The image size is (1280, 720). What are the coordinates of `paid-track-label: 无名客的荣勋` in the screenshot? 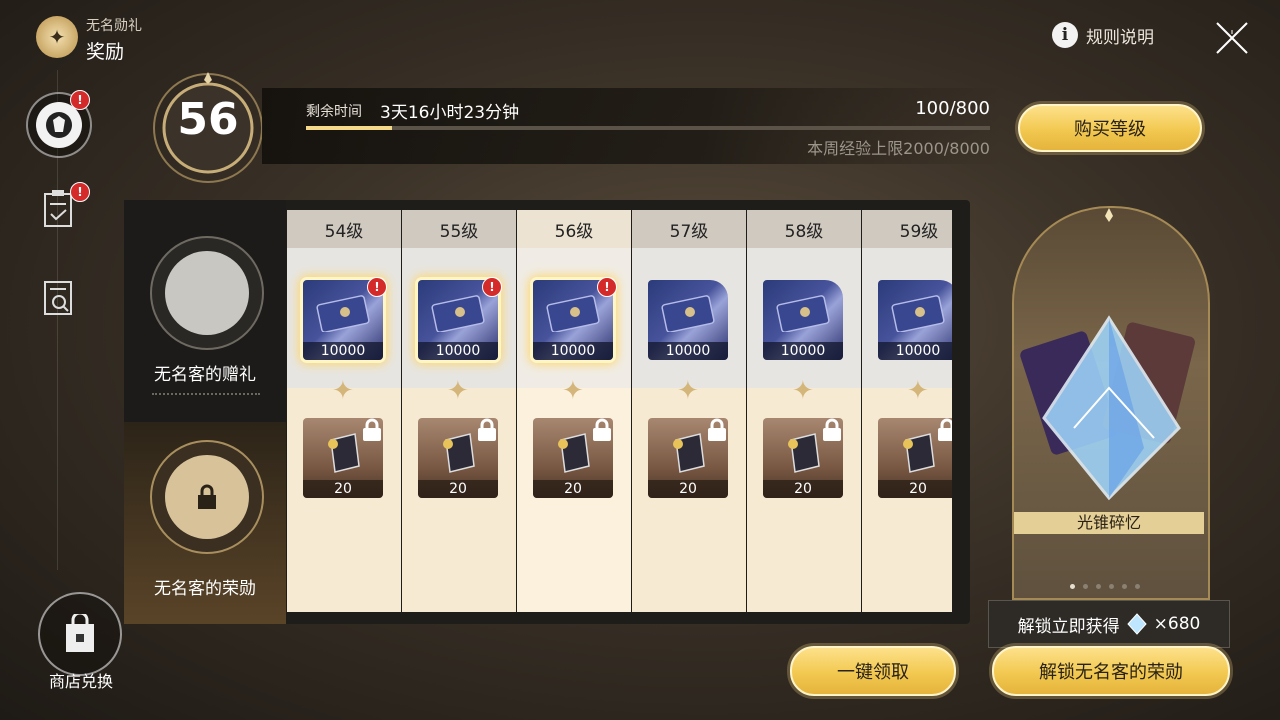 It's located at (205, 589).